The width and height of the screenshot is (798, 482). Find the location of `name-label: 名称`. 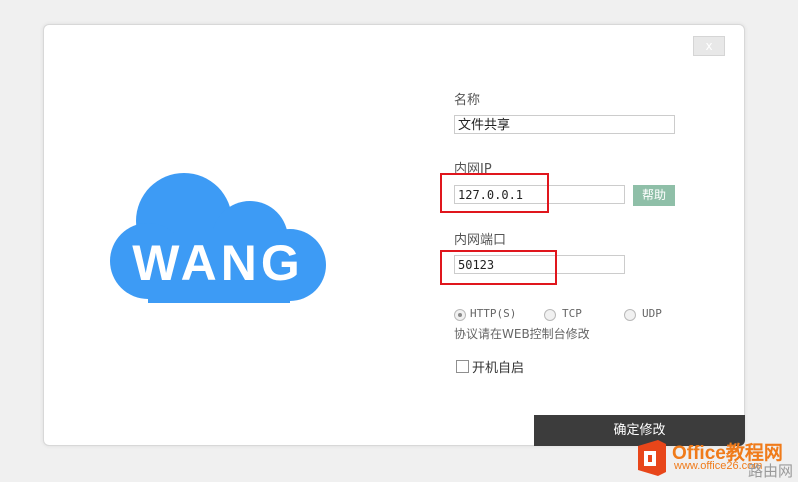

name-label: 名称 is located at coordinates (467, 100).